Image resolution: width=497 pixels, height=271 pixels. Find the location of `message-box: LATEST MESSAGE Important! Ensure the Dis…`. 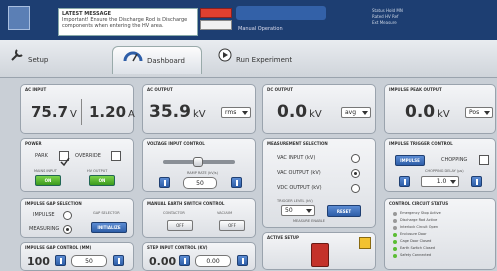

message-box: LATEST MESSAGE Important! Ensure the Dis… is located at coordinates (128, 22).